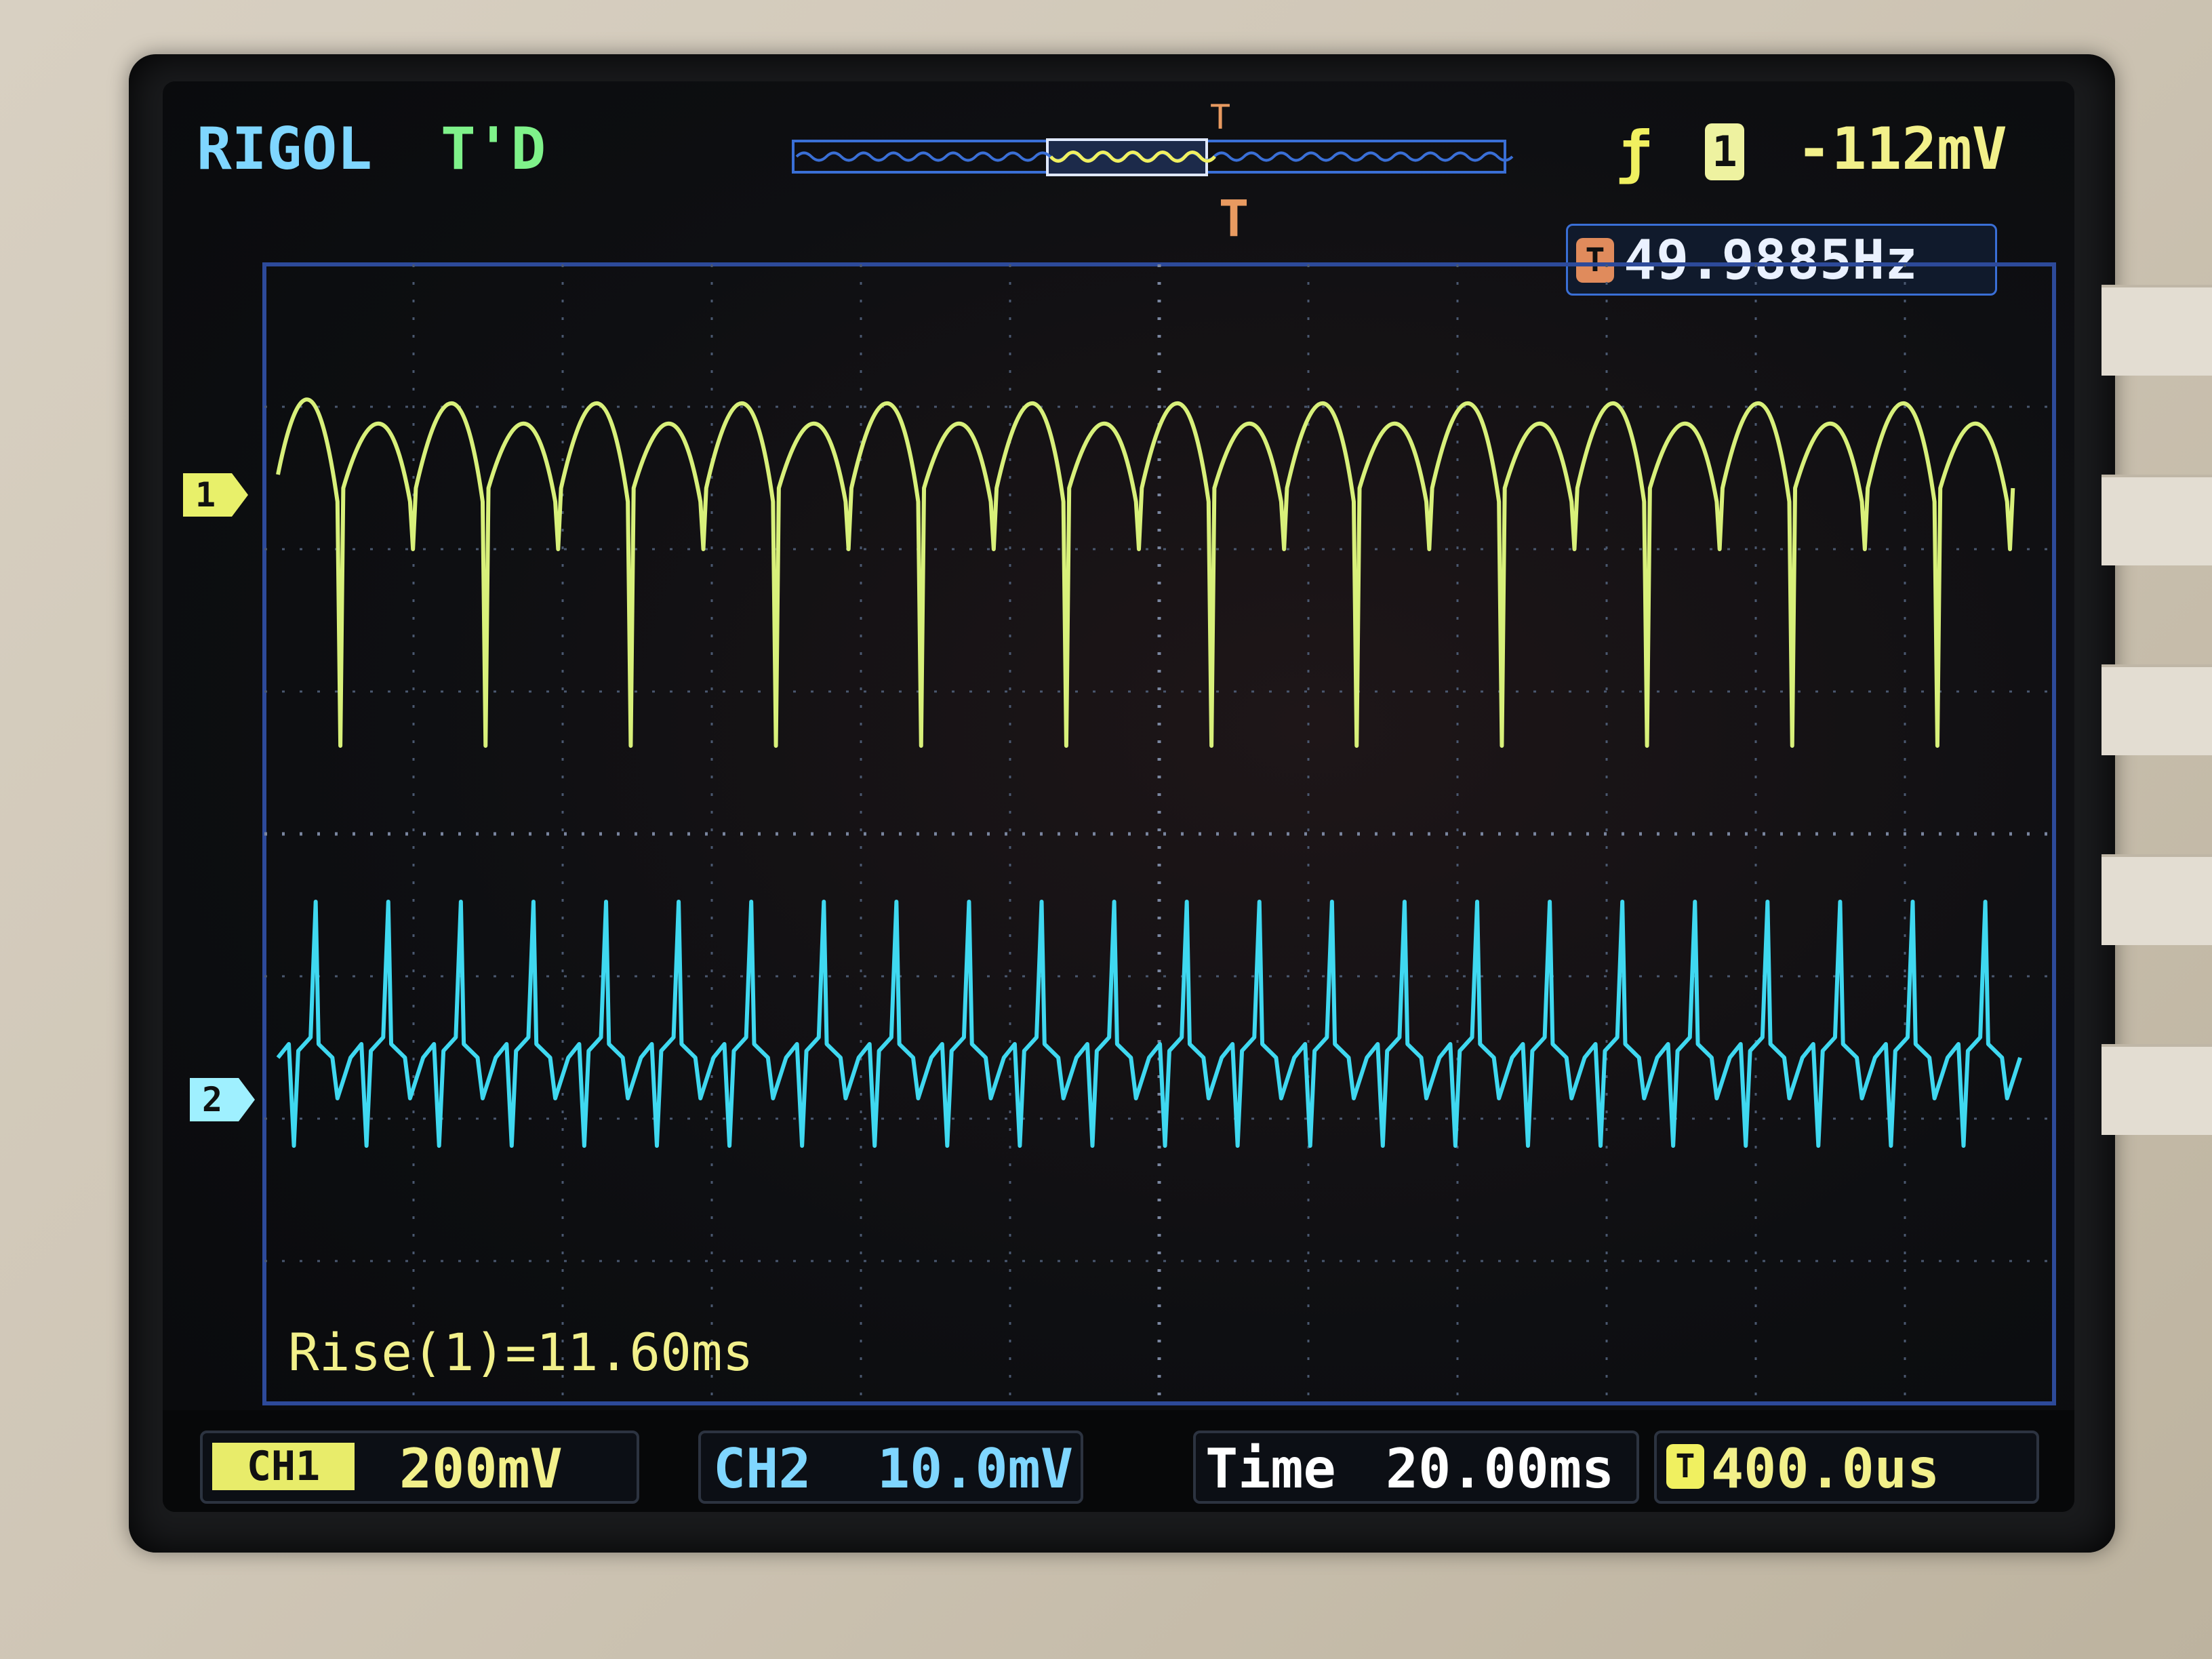  Describe the element at coordinates (762, 1468) in the screenshot. I see `ch2-label: CH2` at that location.